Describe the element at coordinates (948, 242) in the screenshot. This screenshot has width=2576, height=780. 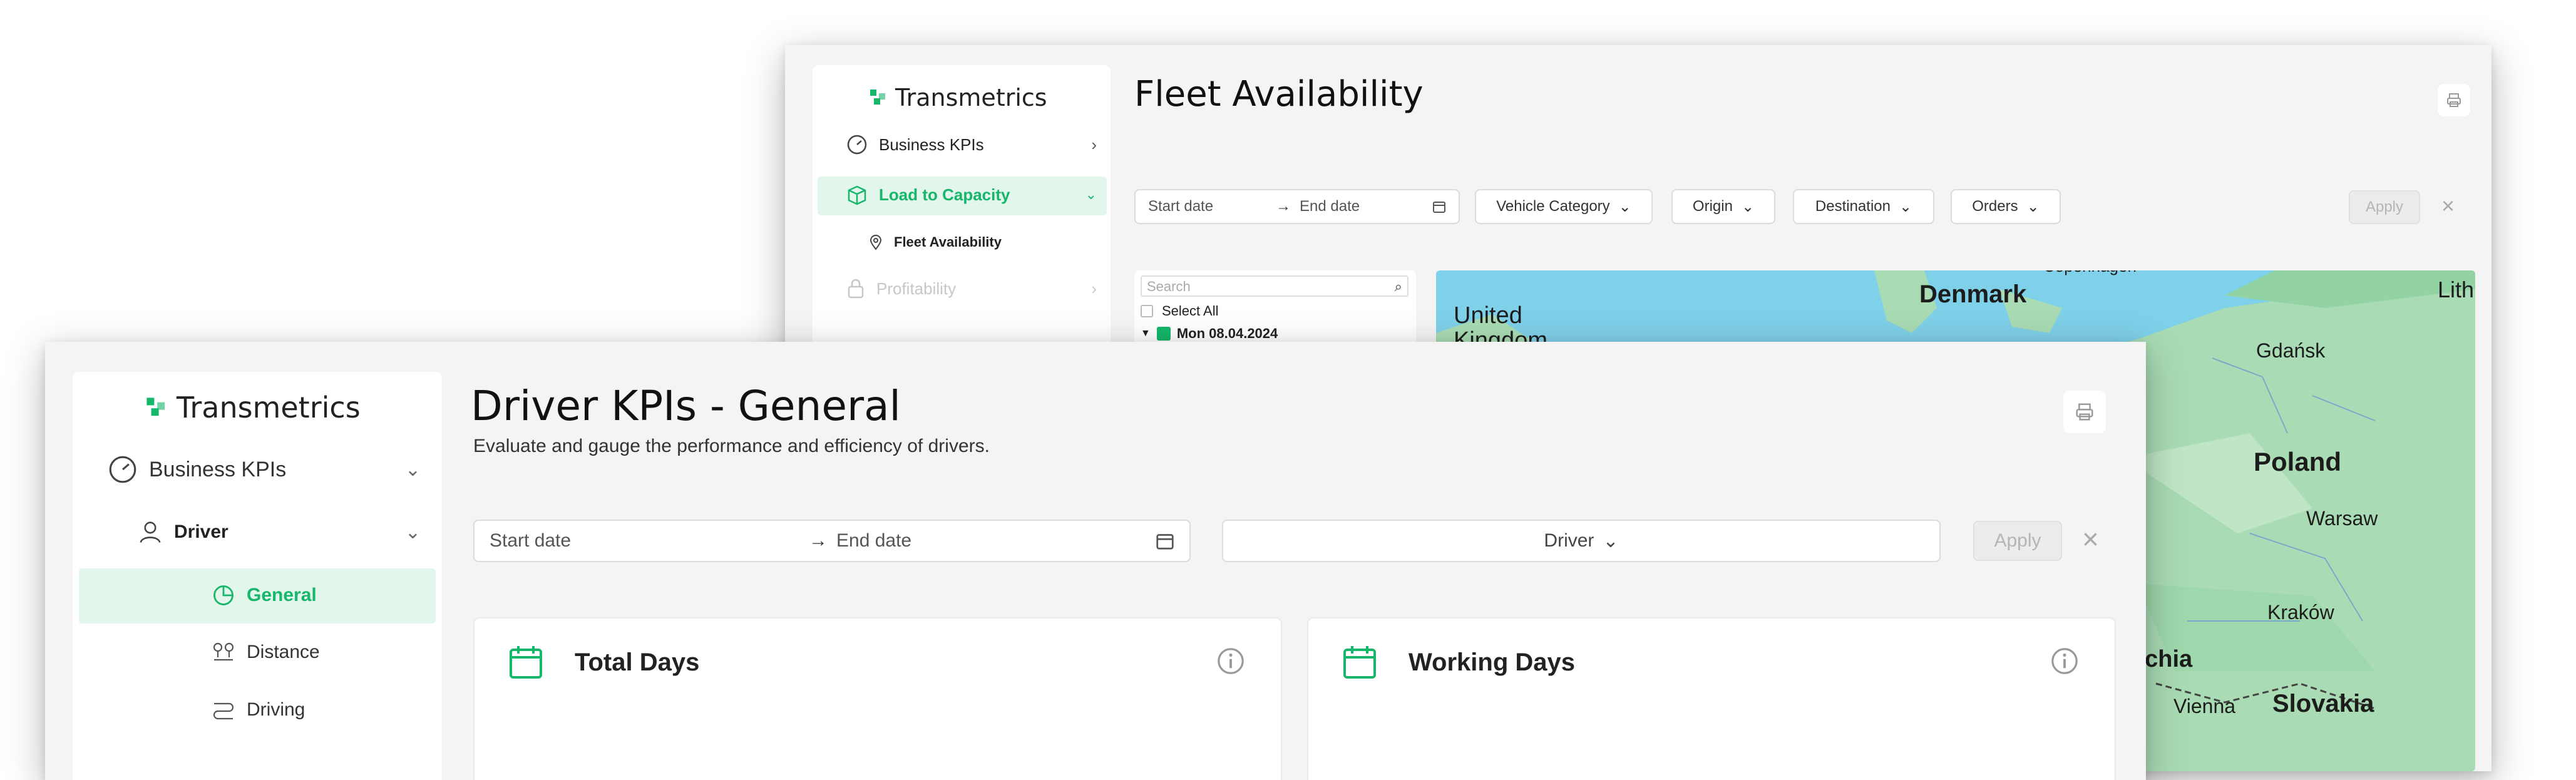
I see `sidebar-item-label: Fleet Availability` at that location.